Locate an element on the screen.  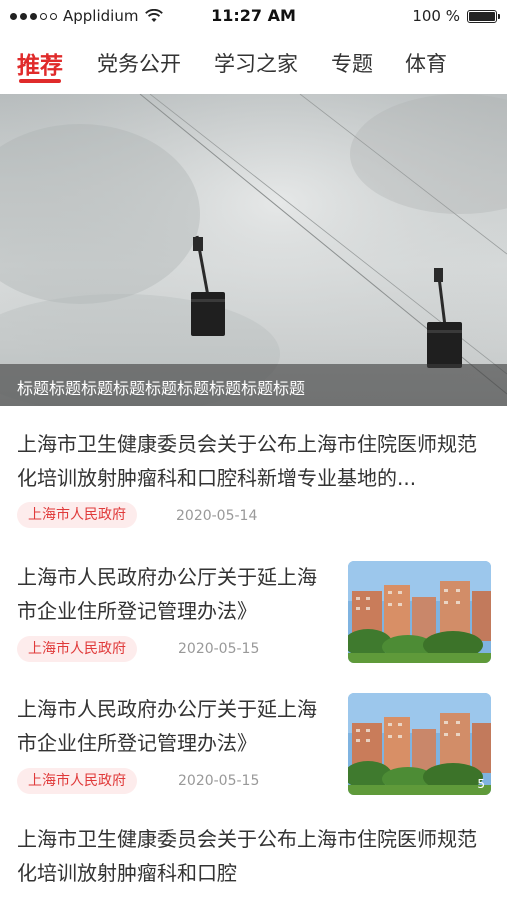
news-title: 上海市卫生健康委员会关于公布上海市住院医师规范化培训放射肿瘤科和口腔 is located at coordinates (256, 856).